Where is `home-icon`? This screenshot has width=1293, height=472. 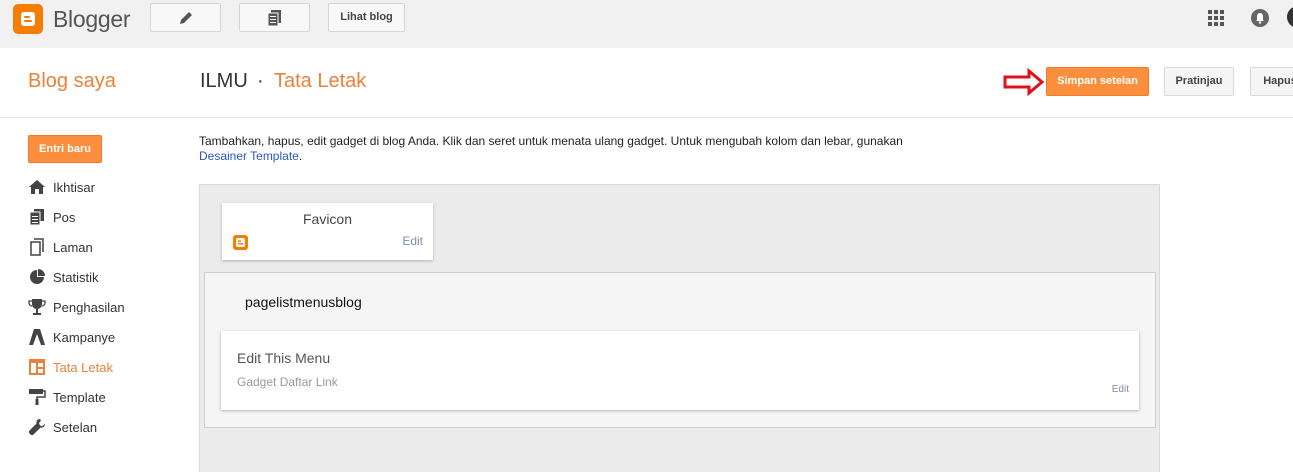
home-icon is located at coordinates (37, 187).